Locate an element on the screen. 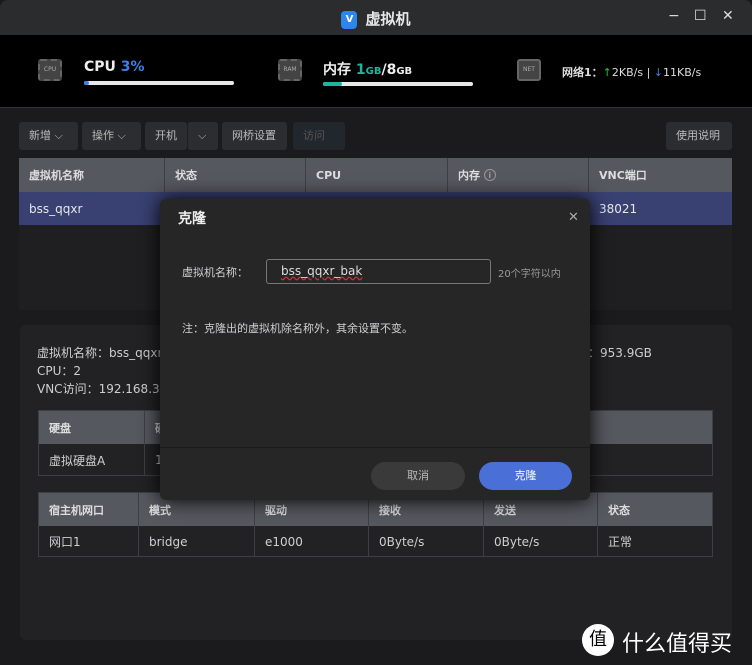 This screenshot has height=665, width=752. net-label: 网络1： is located at coordinates (582, 72).